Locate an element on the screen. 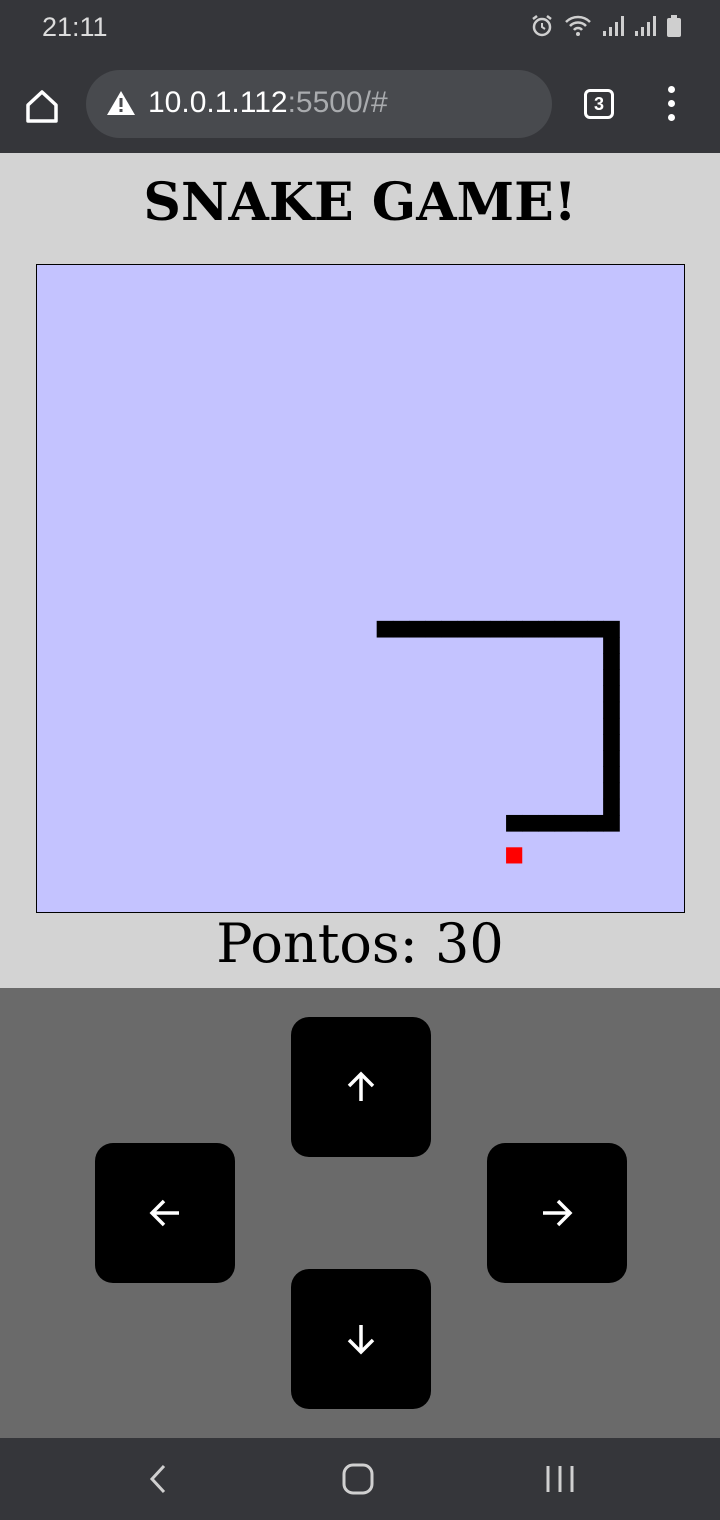  url-path: :5500/# is located at coordinates (337, 102).